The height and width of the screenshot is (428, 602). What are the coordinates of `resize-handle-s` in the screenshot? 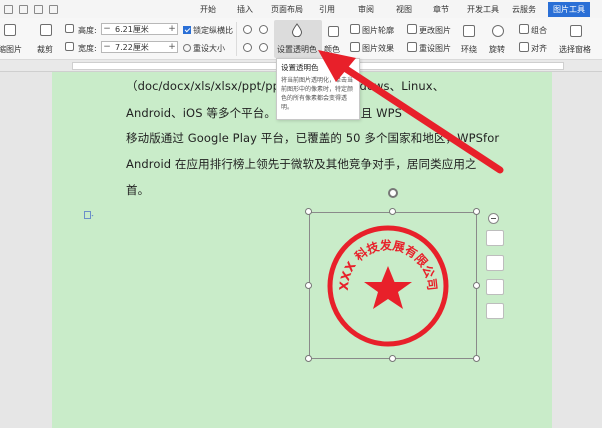 It's located at (392, 358).